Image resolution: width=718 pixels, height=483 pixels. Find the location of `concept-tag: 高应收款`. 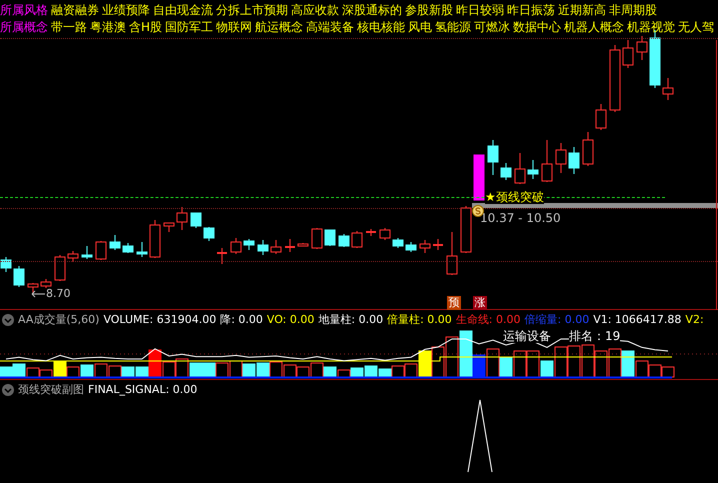

concept-tag: 高应收款 is located at coordinates (315, 10).